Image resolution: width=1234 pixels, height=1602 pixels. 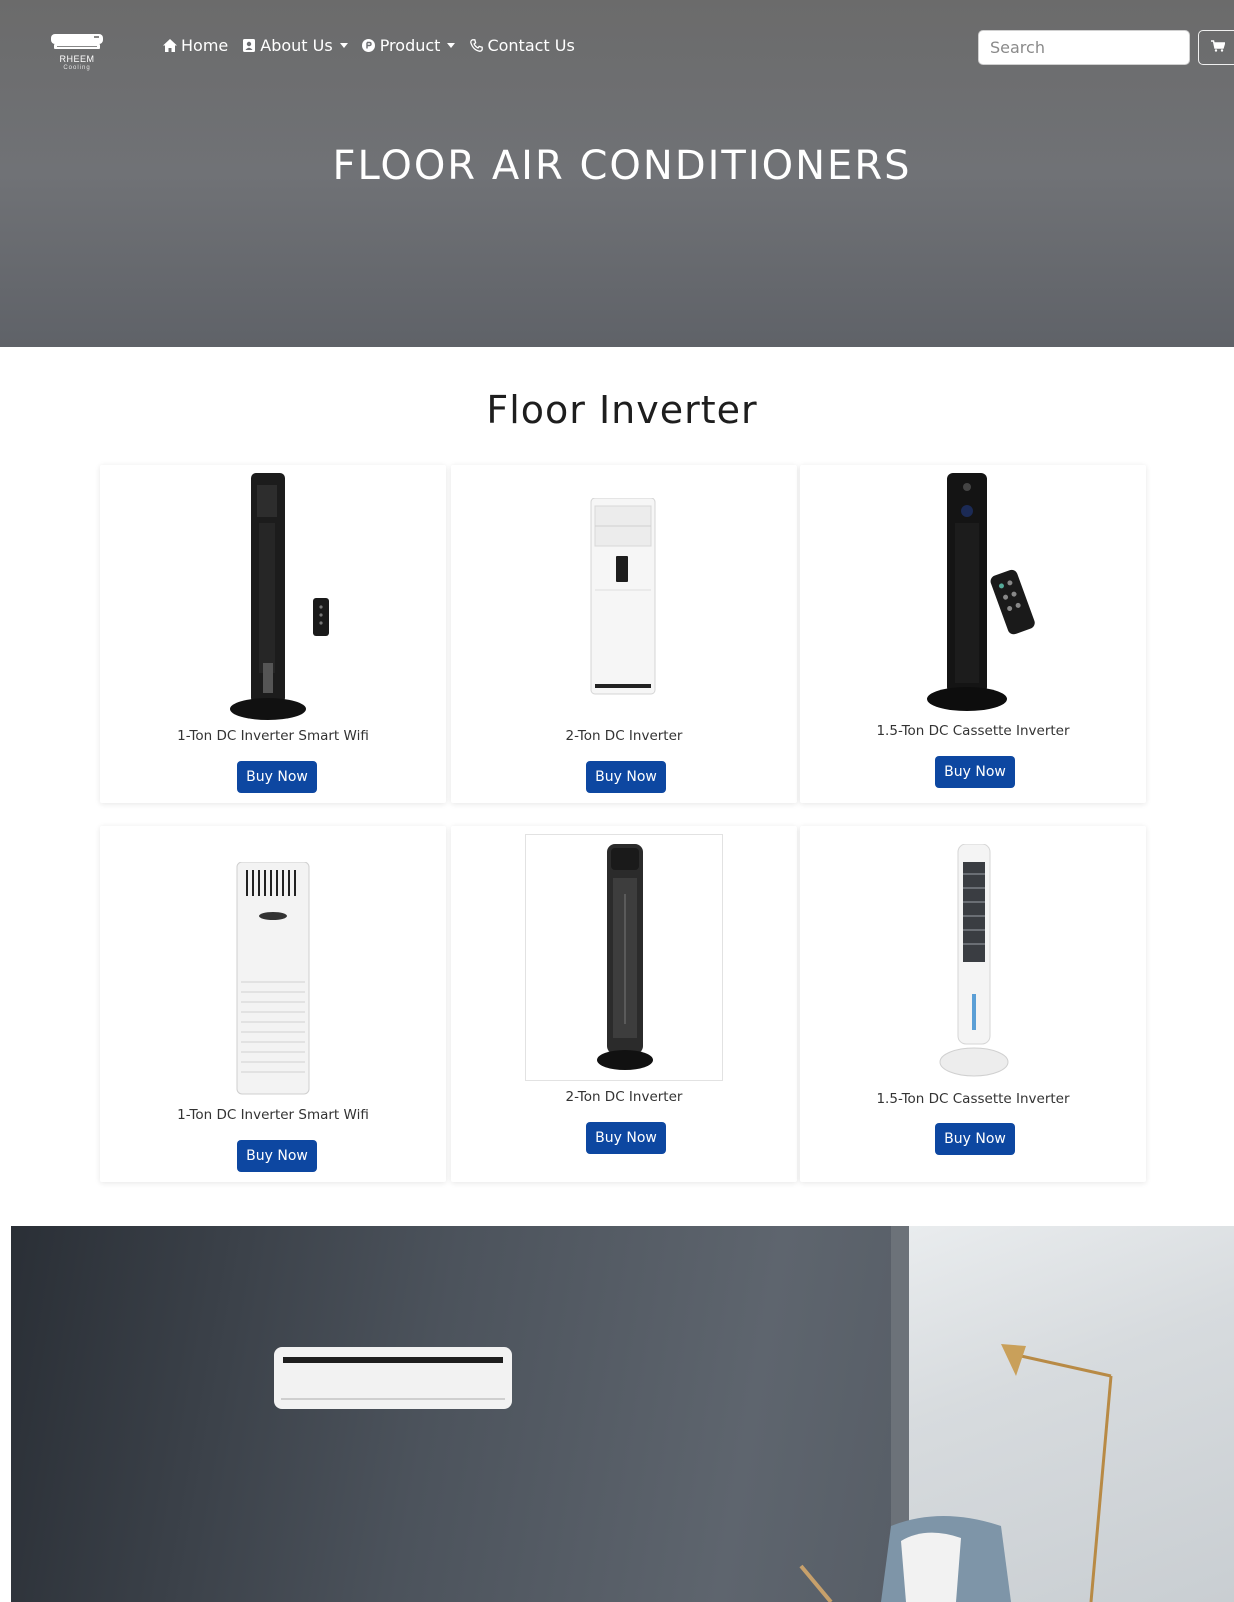 What do you see at coordinates (77, 53) in the screenshot?
I see `brand-logo: RHEEM Cooling` at bounding box center [77, 53].